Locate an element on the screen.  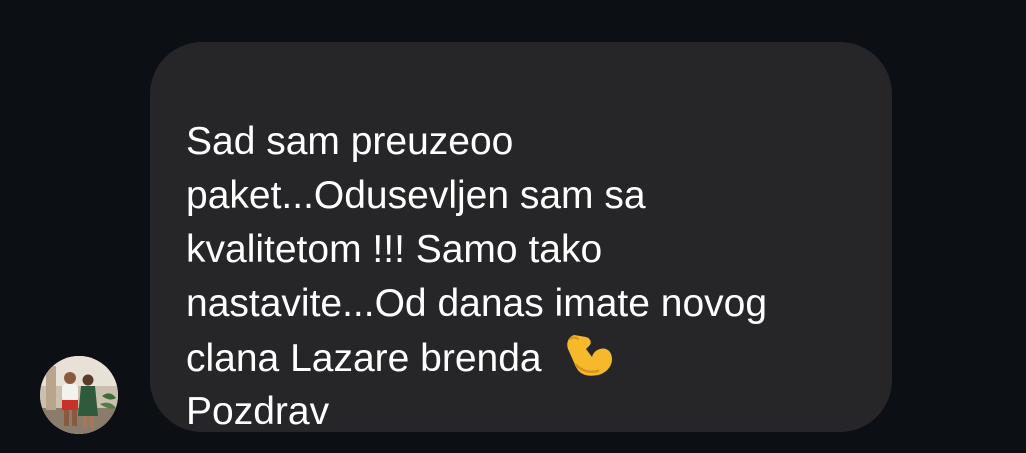
flexed-biceps-icon is located at coordinates (587, 355).